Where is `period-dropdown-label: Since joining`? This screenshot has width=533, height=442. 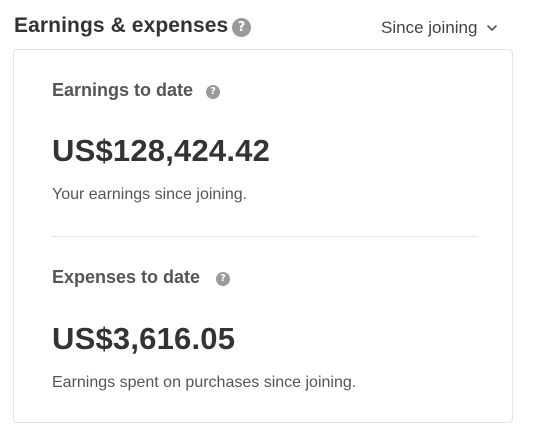
period-dropdown-label: Since joining is located at coordinates (429, 27).